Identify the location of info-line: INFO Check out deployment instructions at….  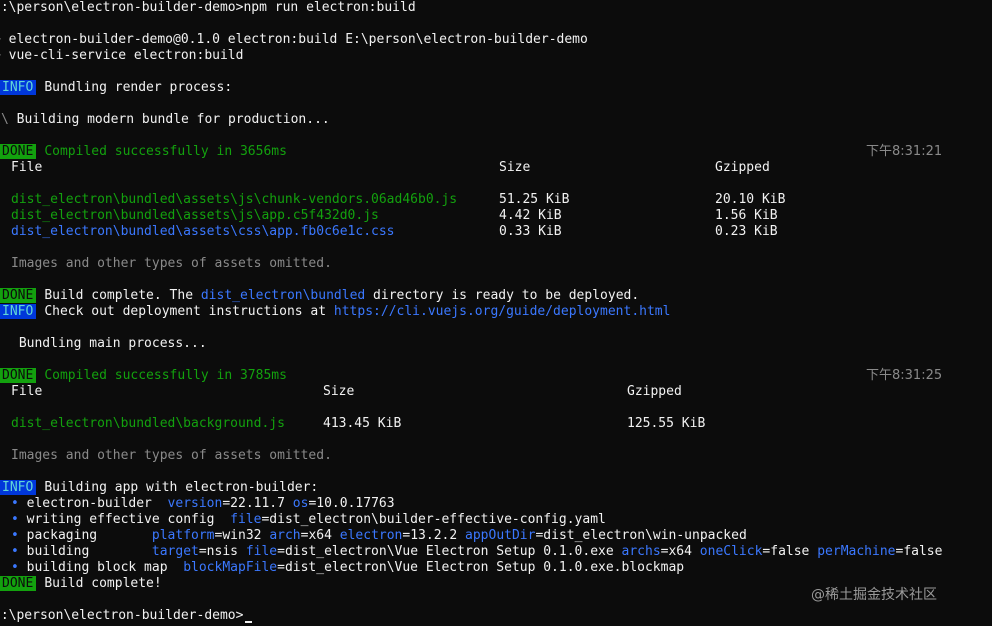
(335, 312).